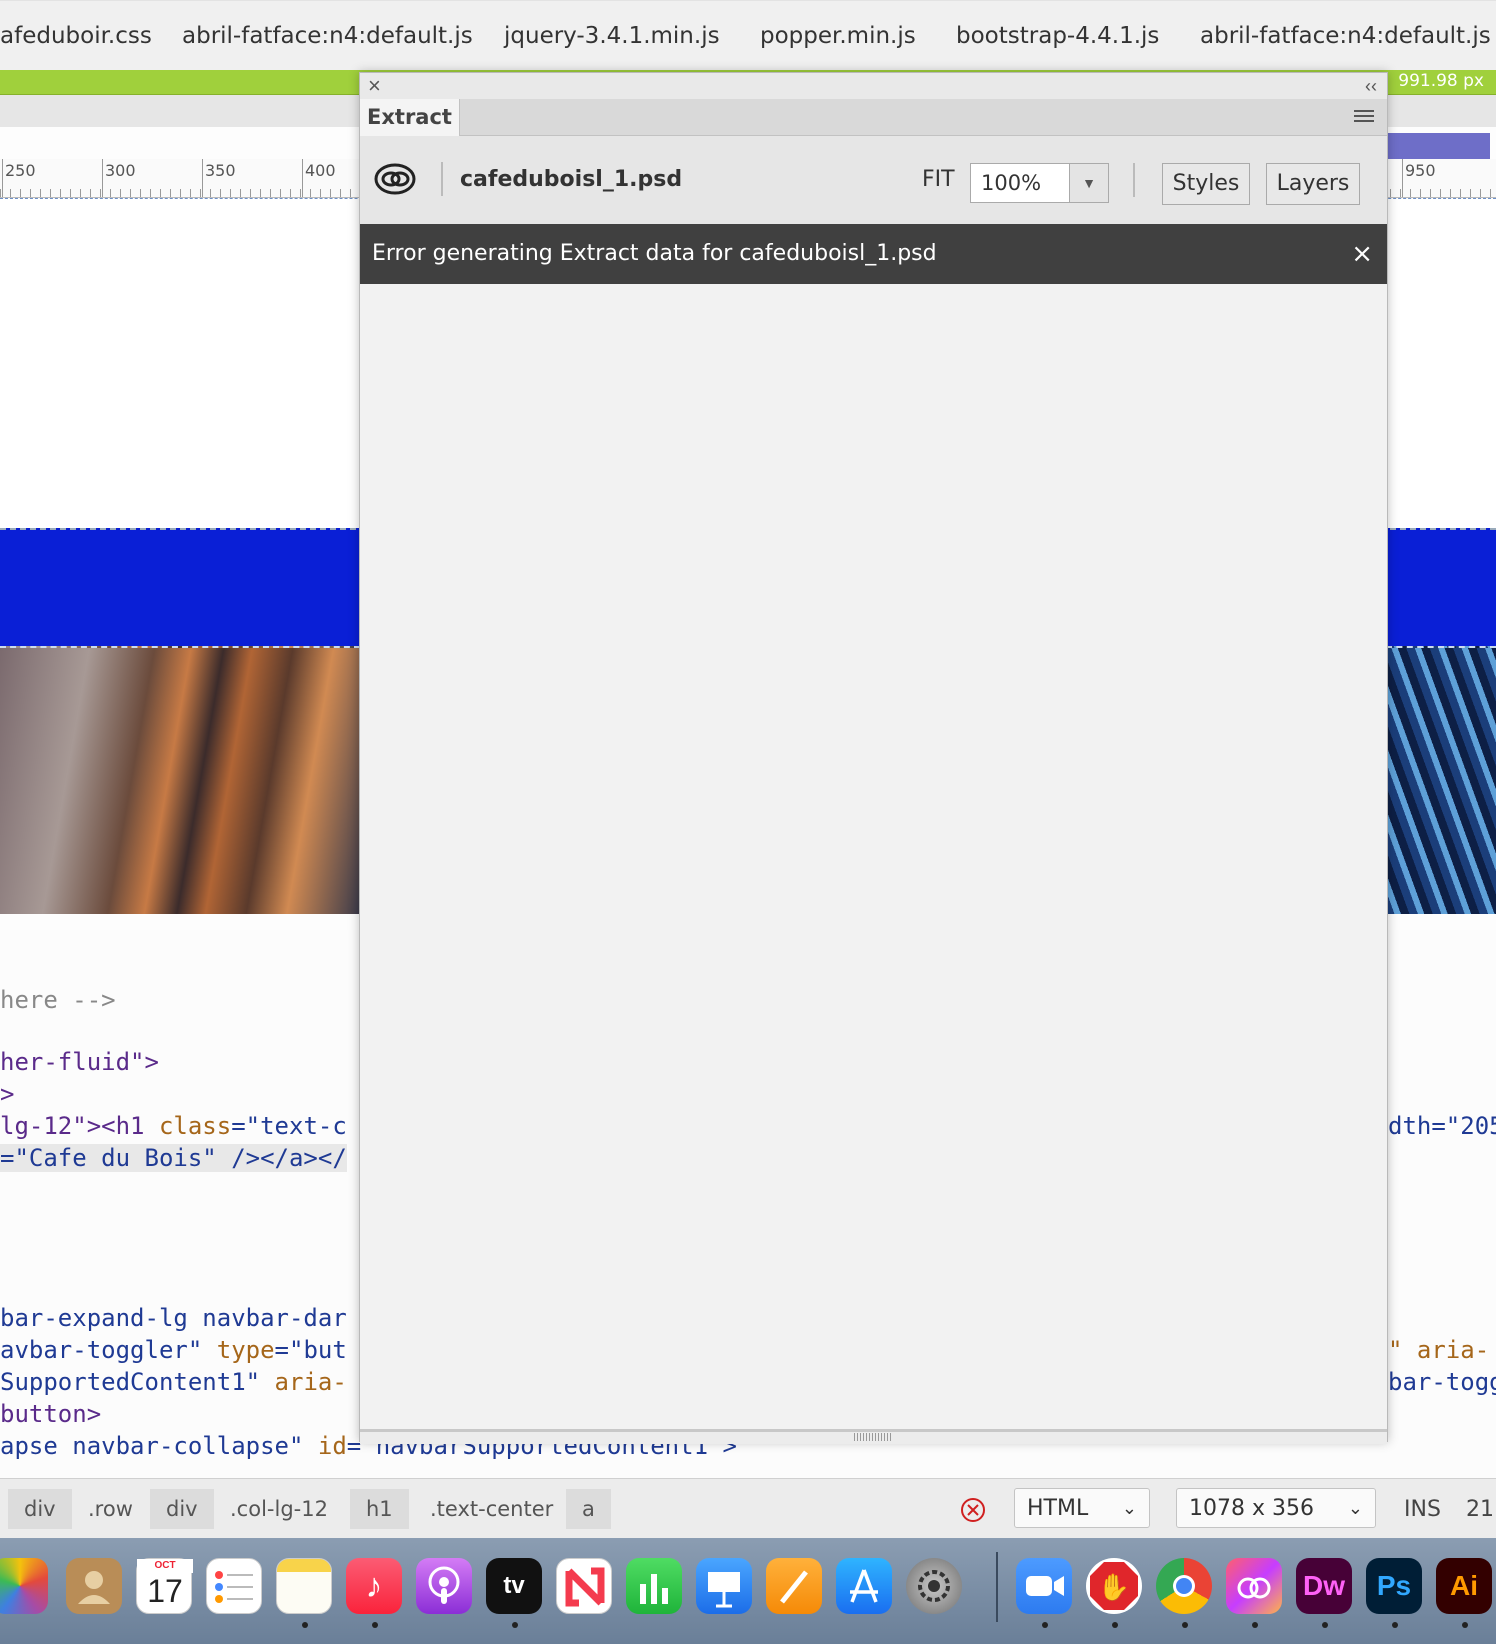  I want to click on collapse-panel-icon: ‹‹, so click(1371, 86).